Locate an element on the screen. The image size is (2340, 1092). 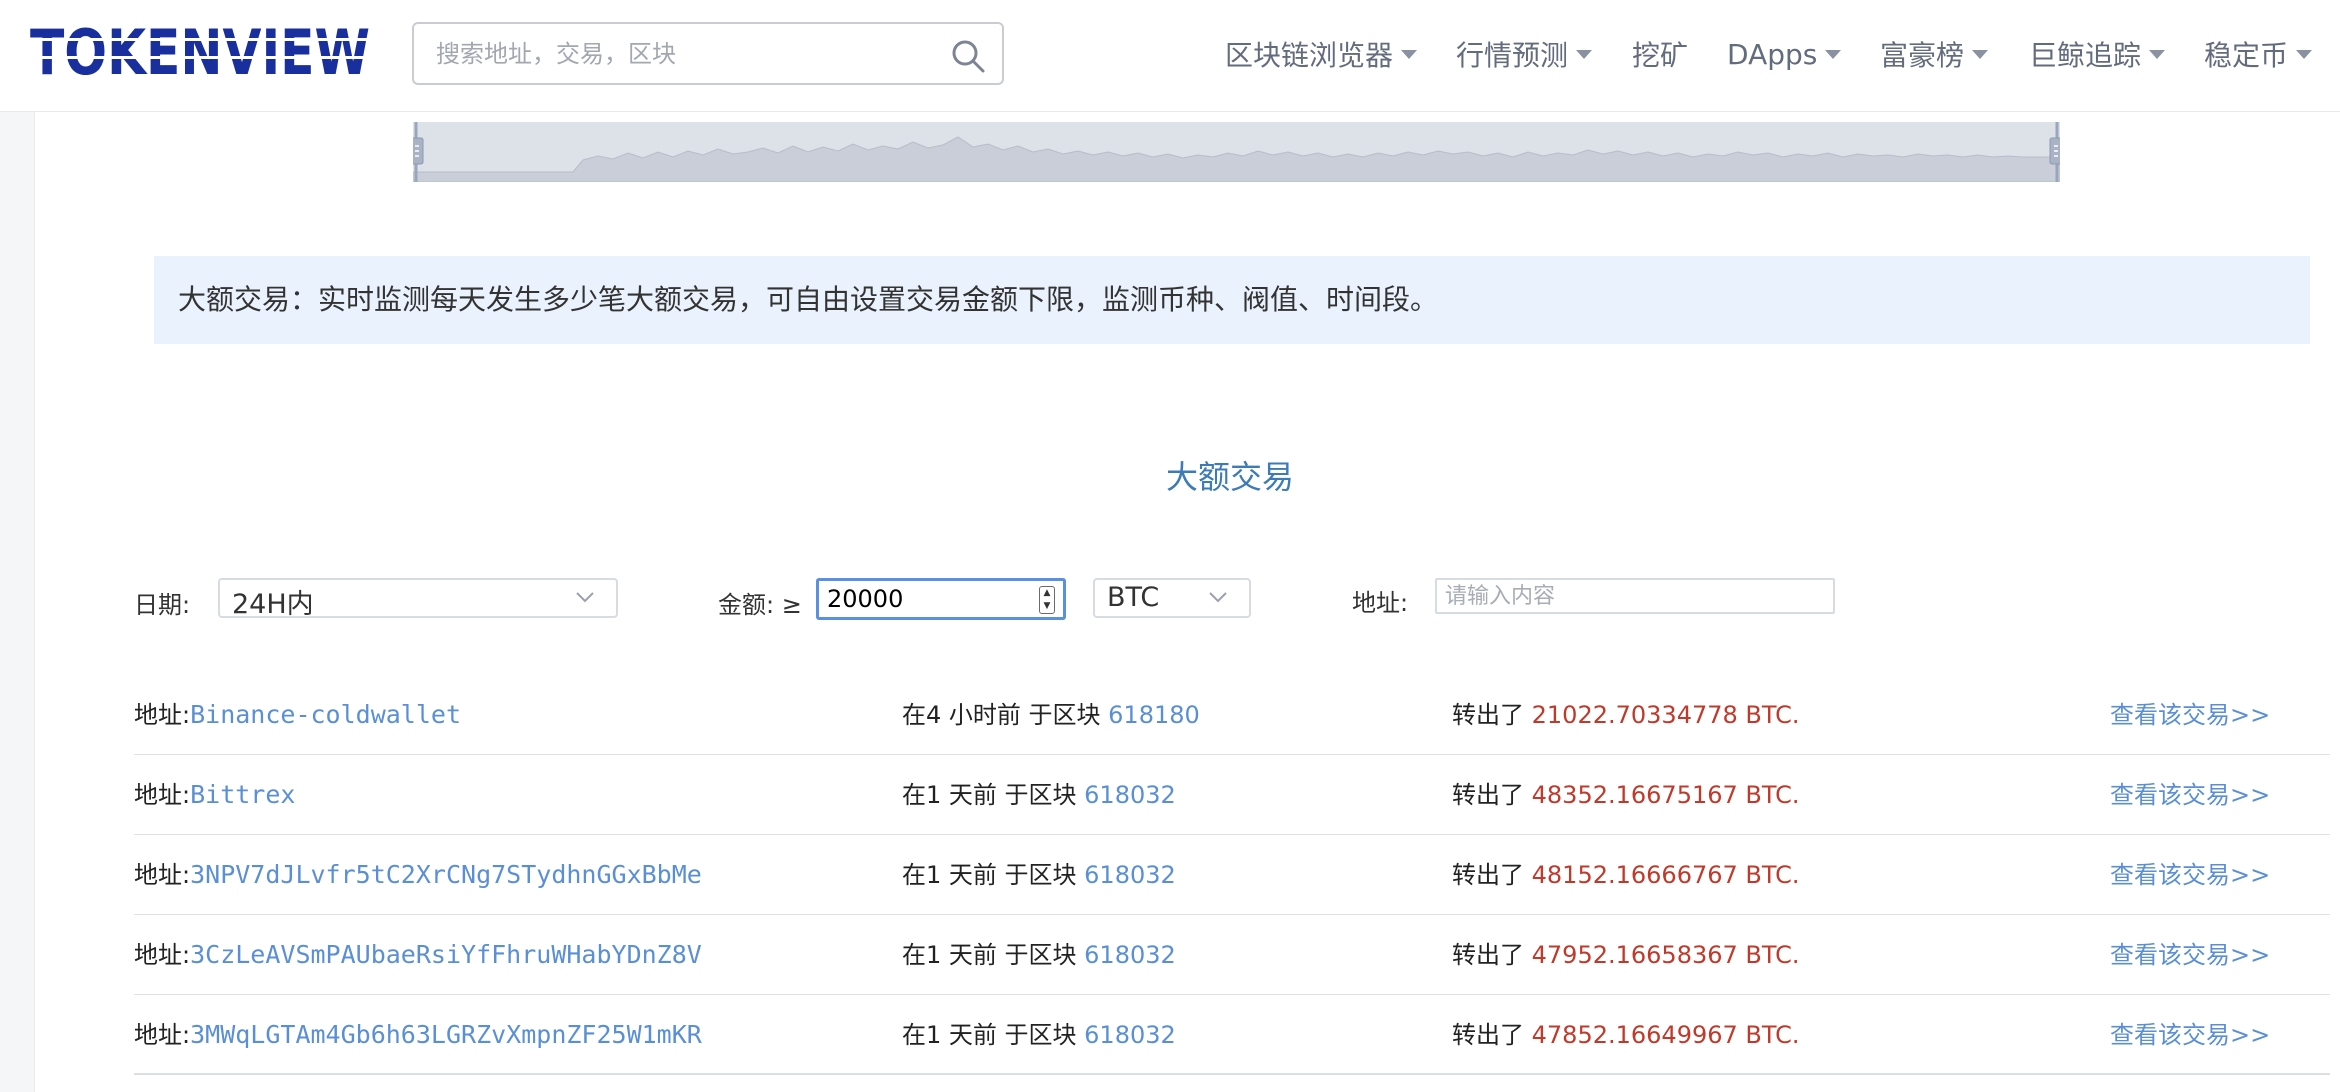
time-range-slider is located at coordinates (1236, 152).